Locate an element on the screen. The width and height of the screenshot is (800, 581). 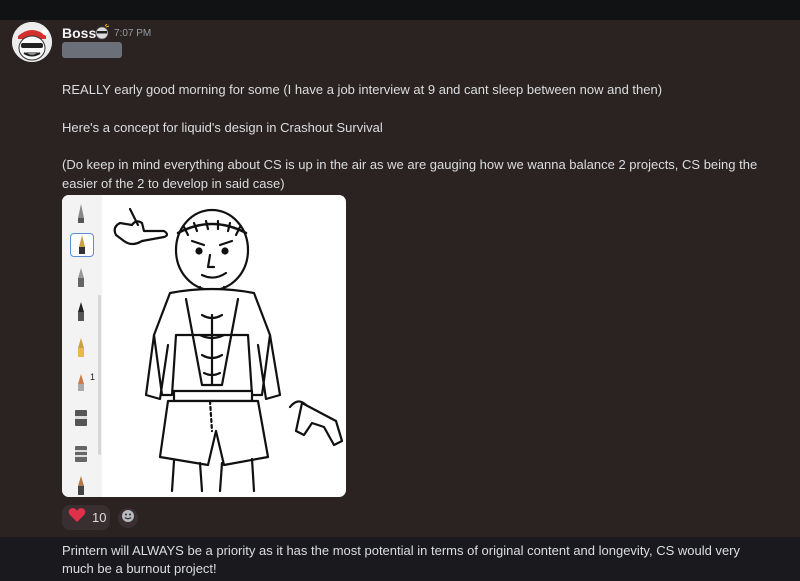
next-message-line-2: much be a burnout project! is located at coordinates (139, 568).